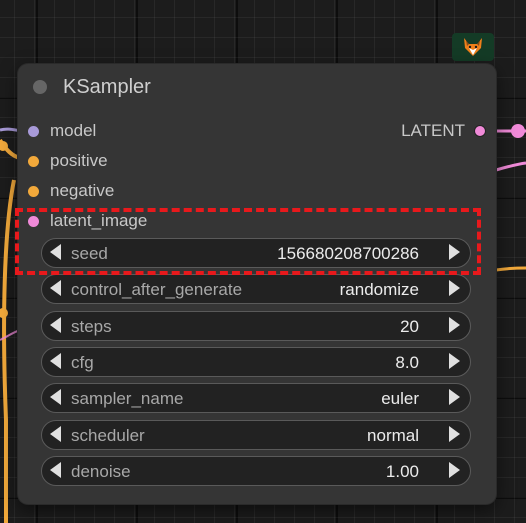 The height and width of the screenshot is (523, 526). What do you see at coordinates (518, 131) in the screenshot?
I see `wire-pink-dot` at bounding box center [518, 131].